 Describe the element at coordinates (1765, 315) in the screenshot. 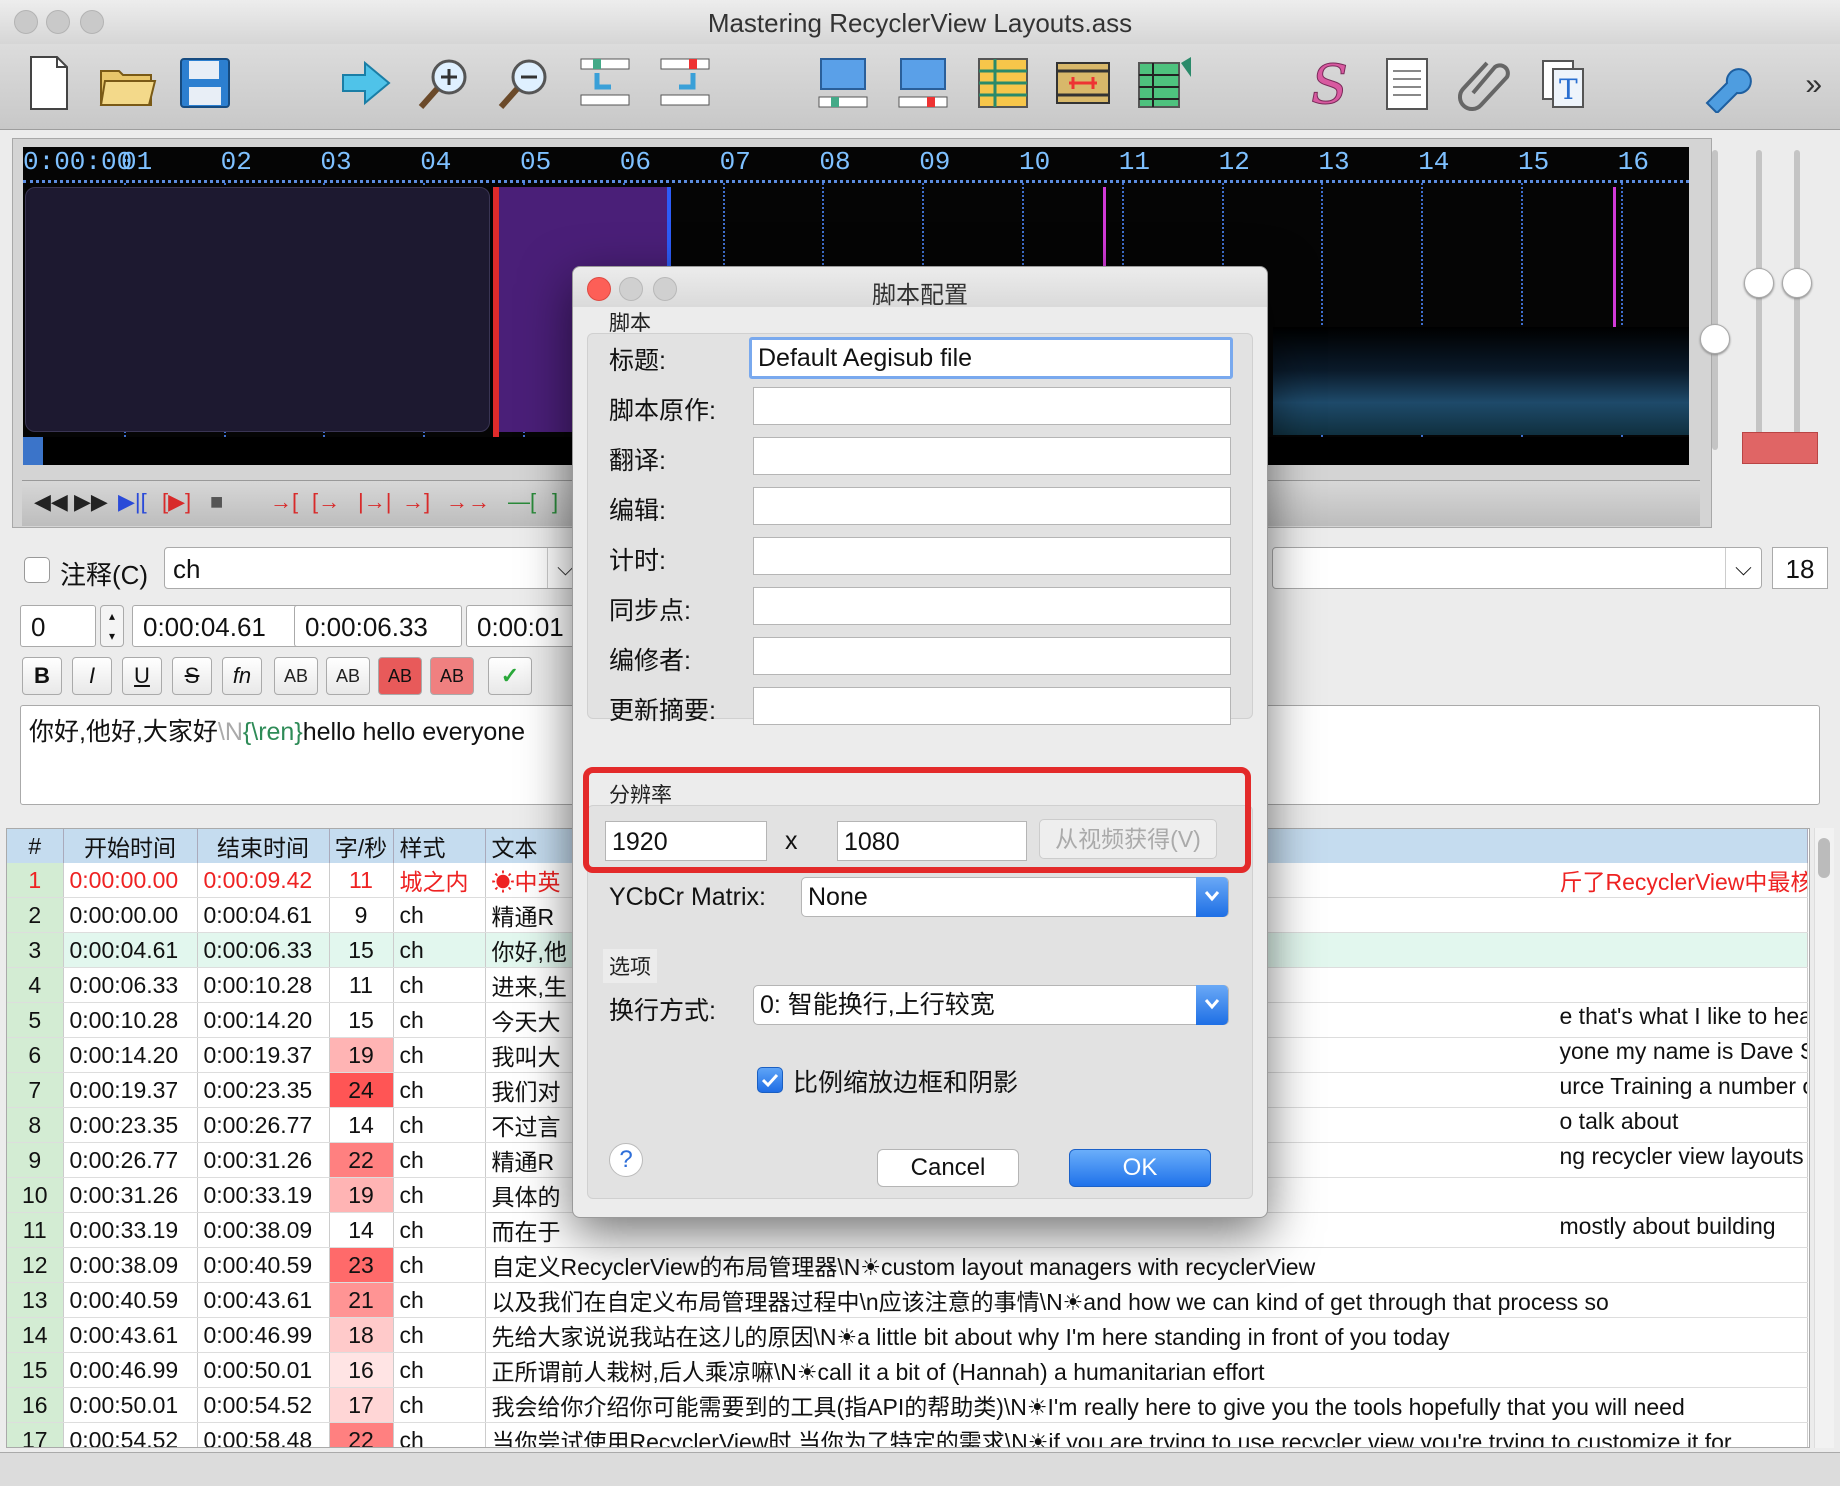

I see `audio-sliders` at that location.